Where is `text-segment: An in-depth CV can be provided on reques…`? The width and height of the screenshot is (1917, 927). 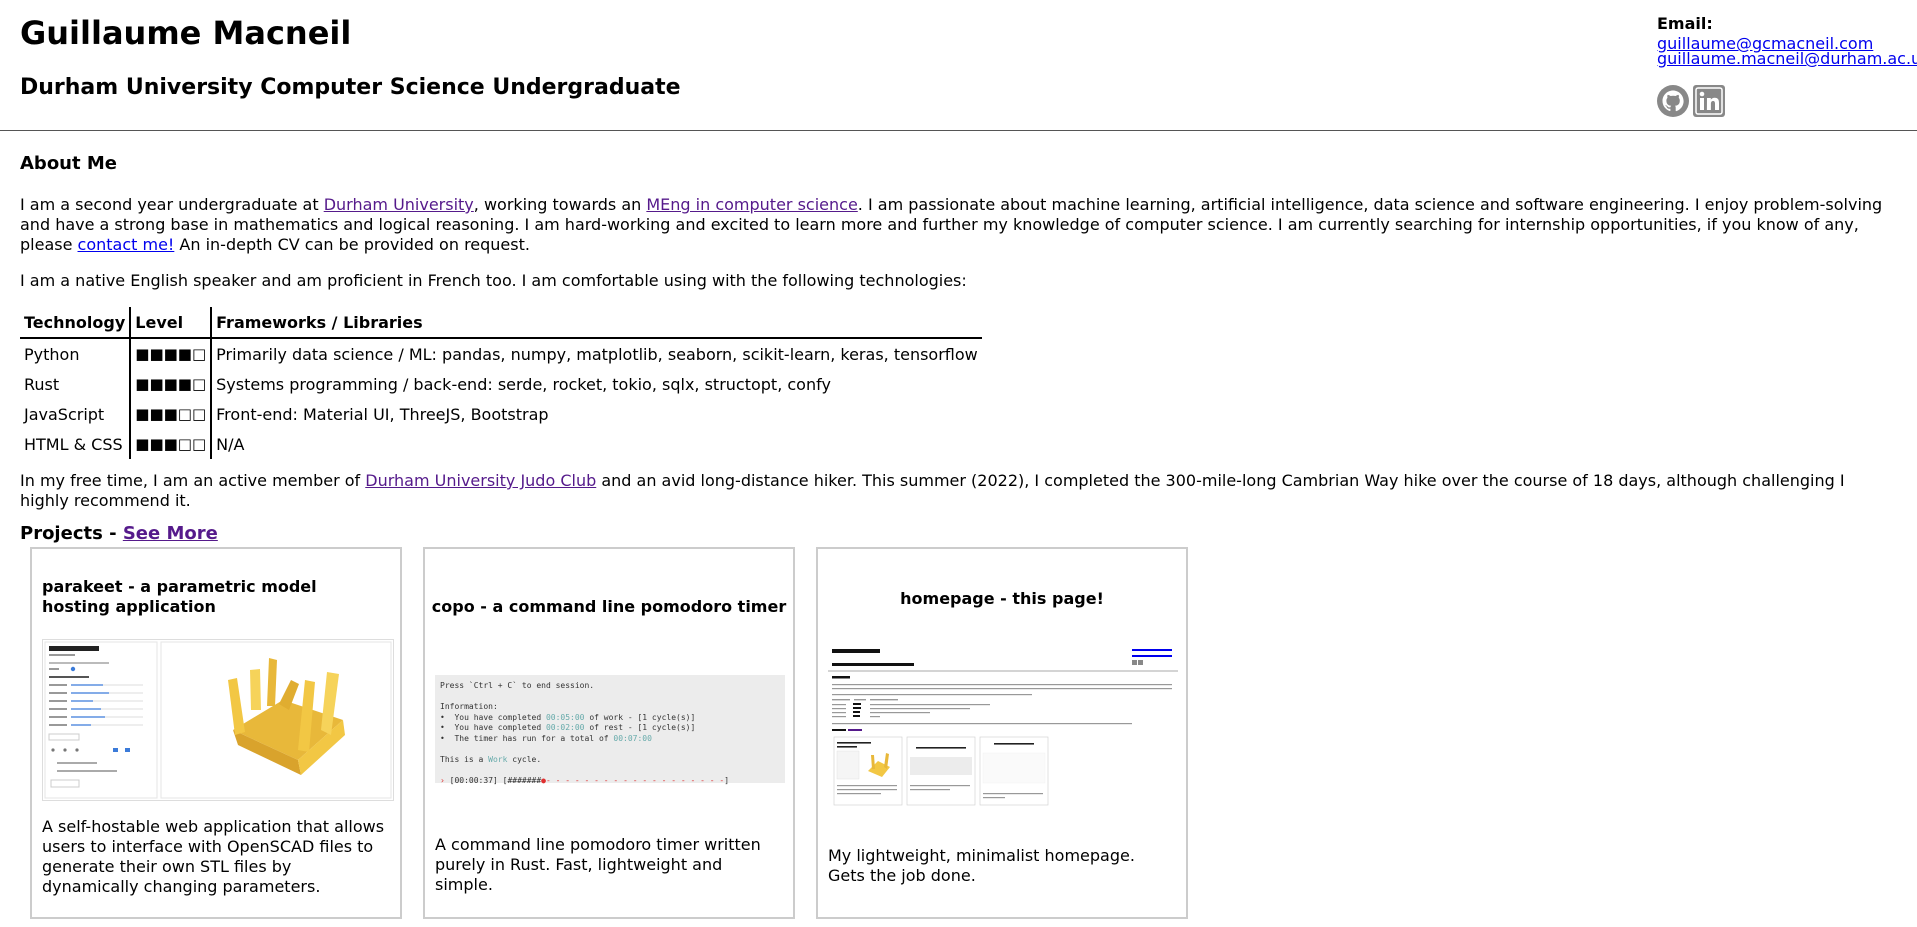
text-segment: An in-depth CV can be provided on reques… is located at coordinates (352, 244).